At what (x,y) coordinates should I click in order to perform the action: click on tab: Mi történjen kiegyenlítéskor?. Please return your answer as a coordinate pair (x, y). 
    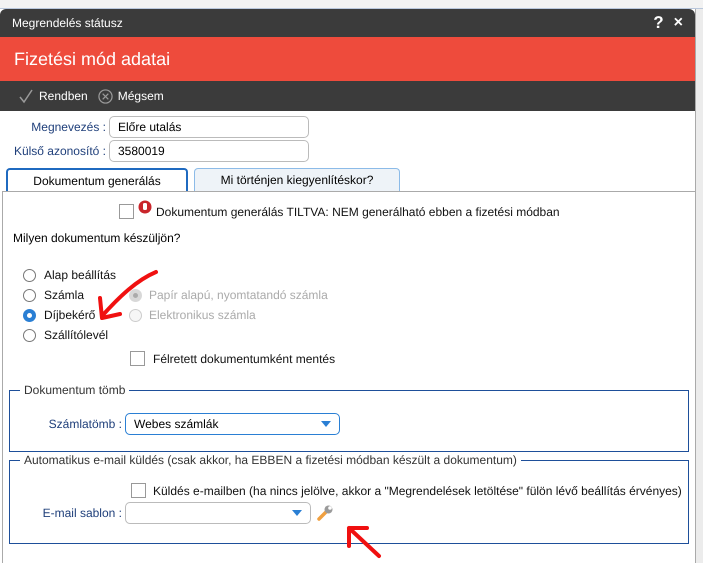
    Looking at the image, I should click on (297, 179).